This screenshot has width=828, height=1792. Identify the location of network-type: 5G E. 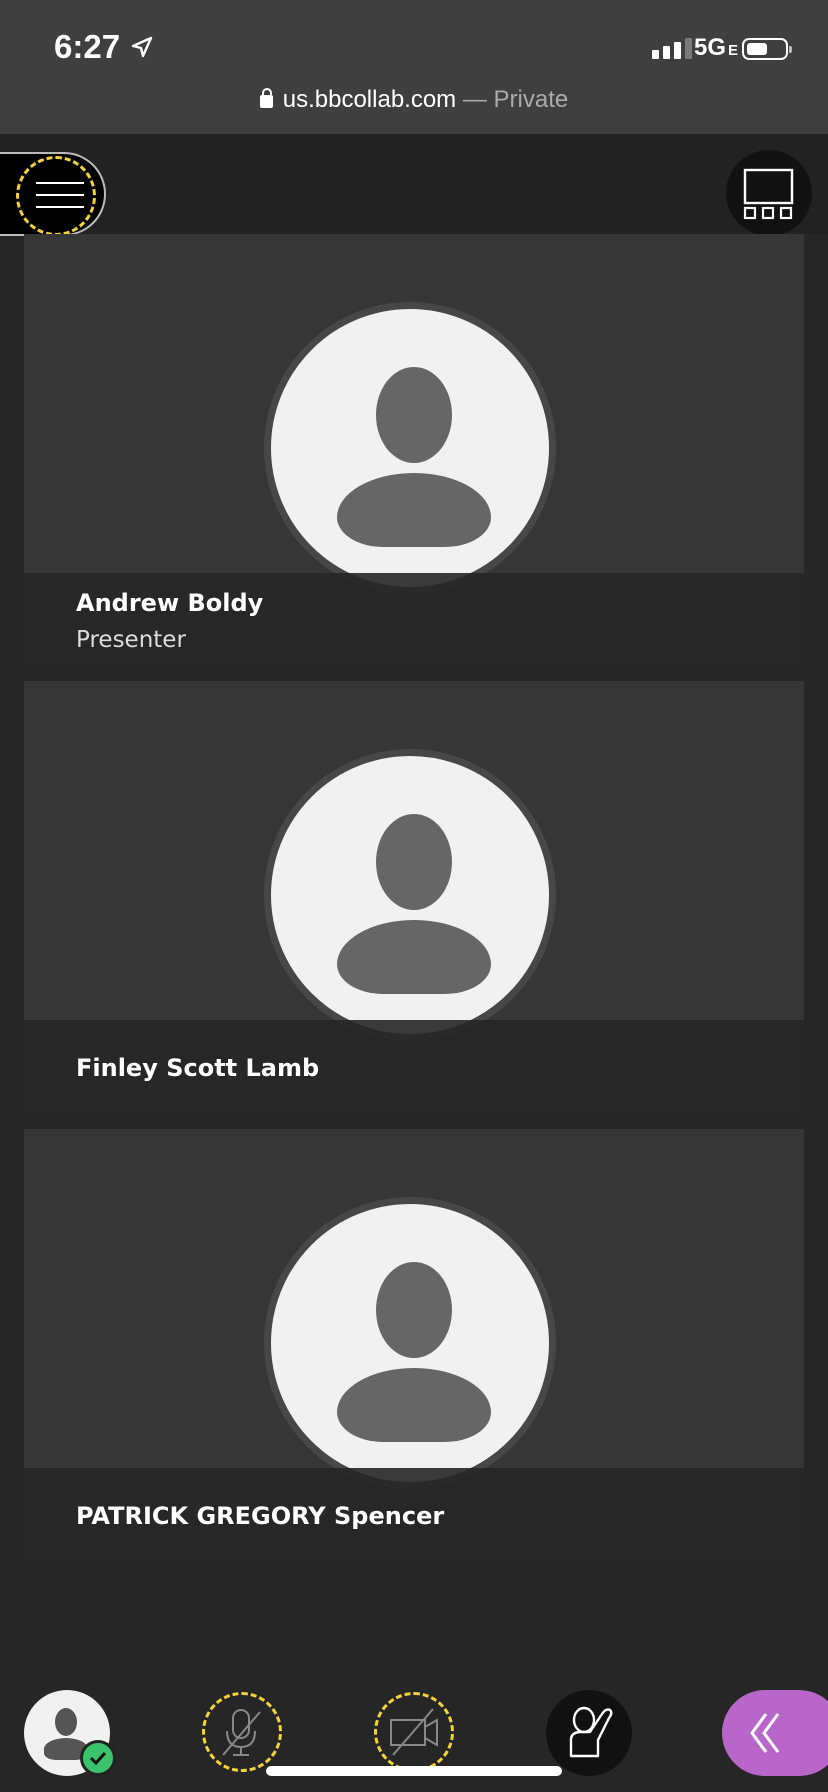
(716, 47).